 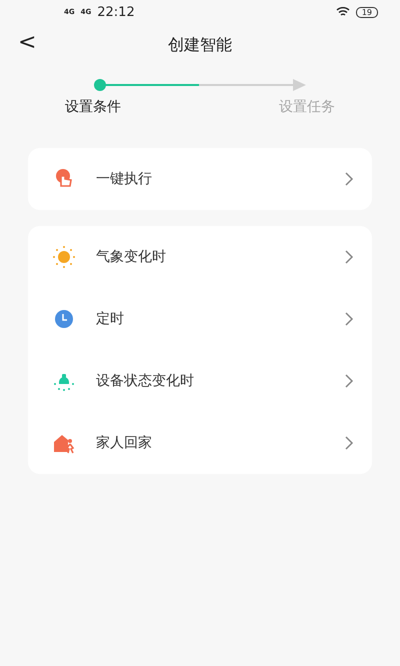 I want to click on condition-row: 一键执行, so click(x=200, y=179).